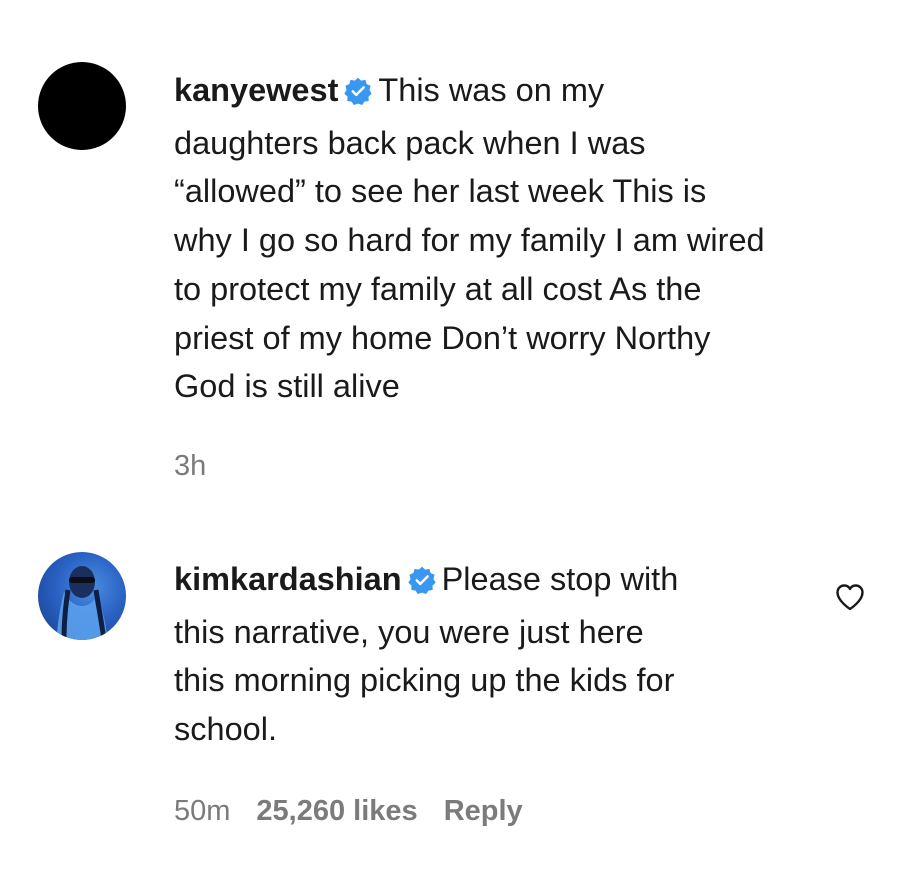 The image size is (900, 870). What do you see at coordinates (410, 142) in the screenshot?
I see `comment-line: daughters back pack when I was` at bounding box center [410, 142].